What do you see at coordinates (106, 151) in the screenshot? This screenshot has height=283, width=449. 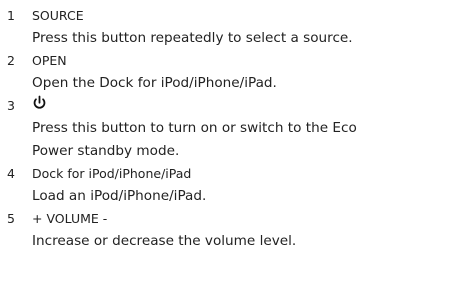 I see `item-description-line-2: Power standby mode.` at bounding box center [106, 151].